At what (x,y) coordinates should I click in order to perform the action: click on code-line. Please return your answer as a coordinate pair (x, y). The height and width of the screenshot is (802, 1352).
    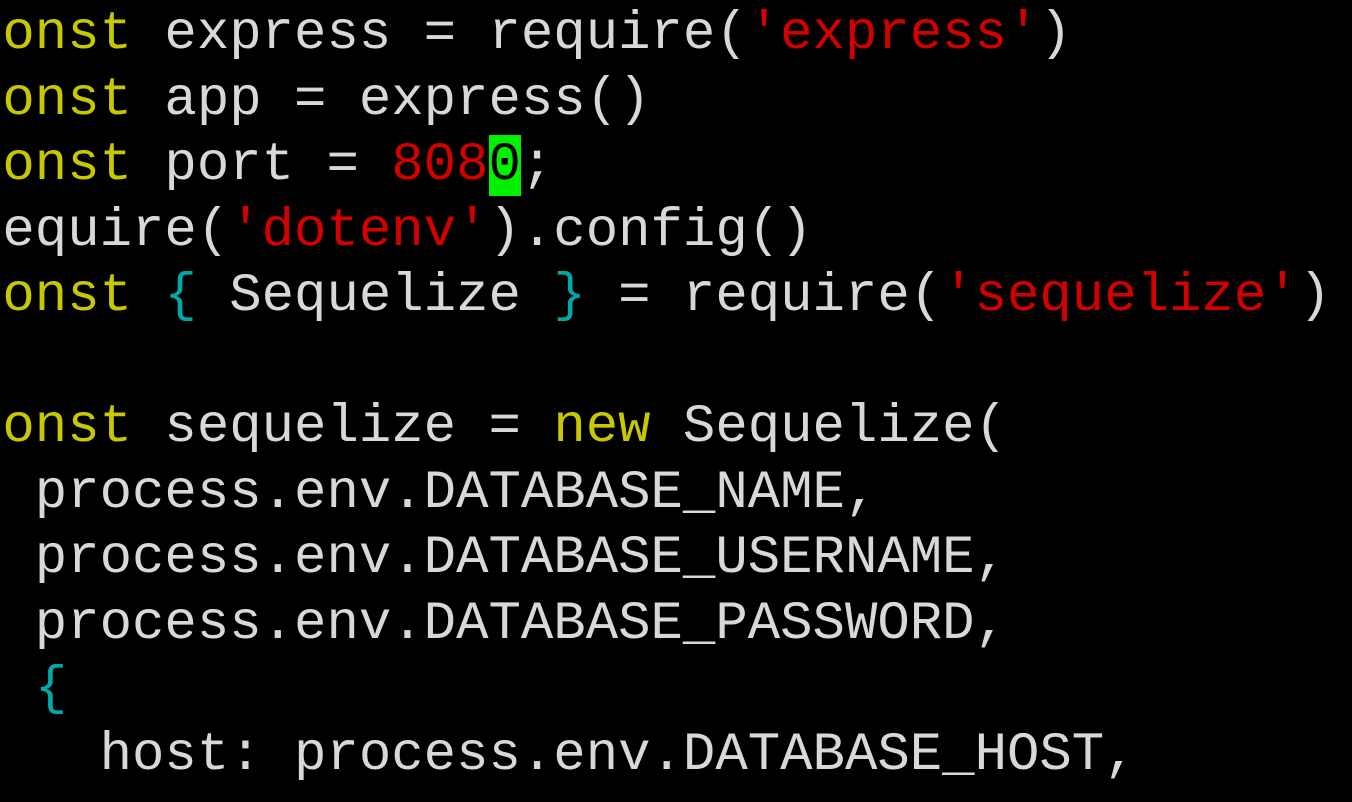
    Looking at the image, I should click on (665, 363).